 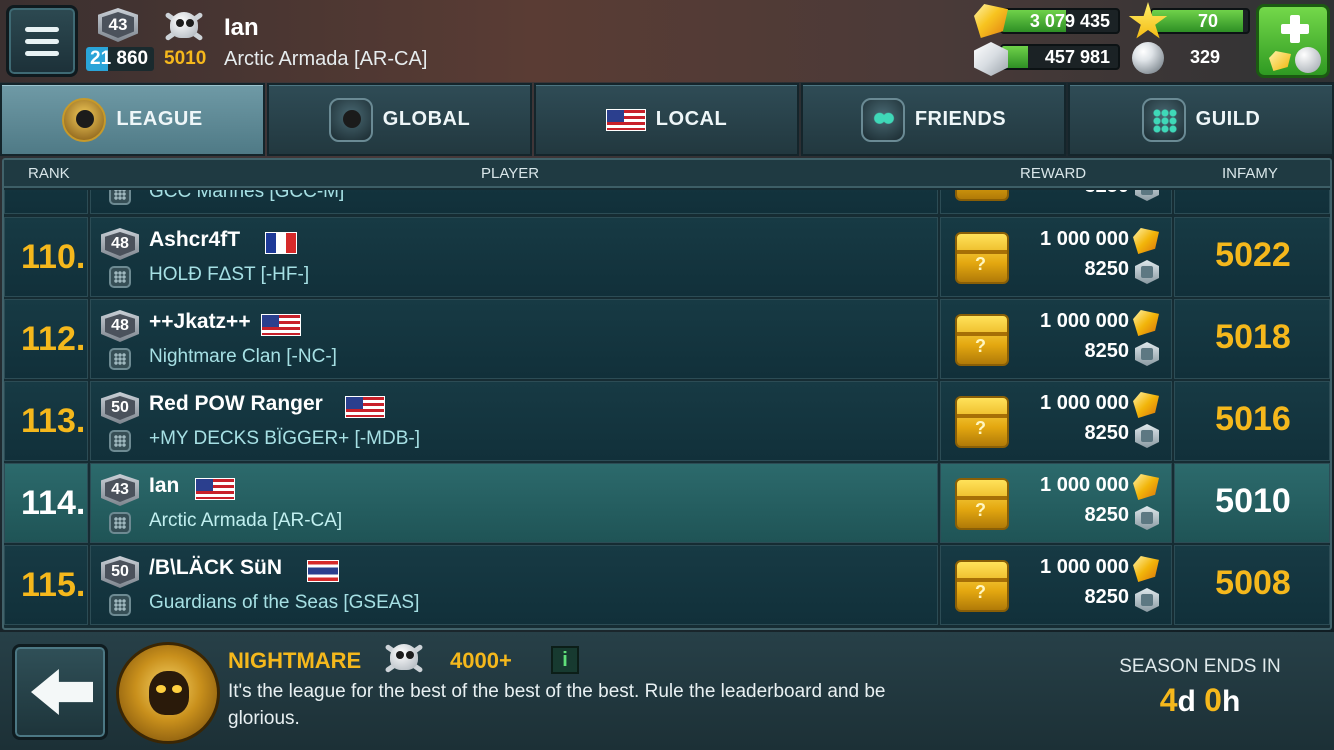 I want to click on stars-bar: 70, so click(x=1200, y=21).